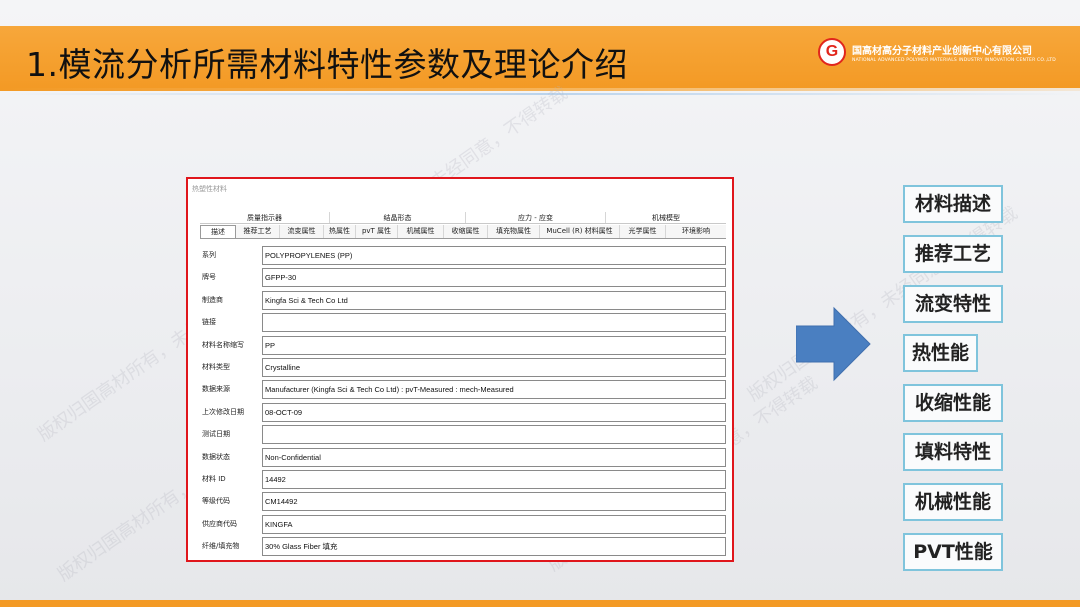 This screenshot has width=1080, height=607. What do you see at coordinates (580, 231) in the screenshot?
I see `tab-mucell: MuCell (R) 材料属性` at bounding box center [580, 231].